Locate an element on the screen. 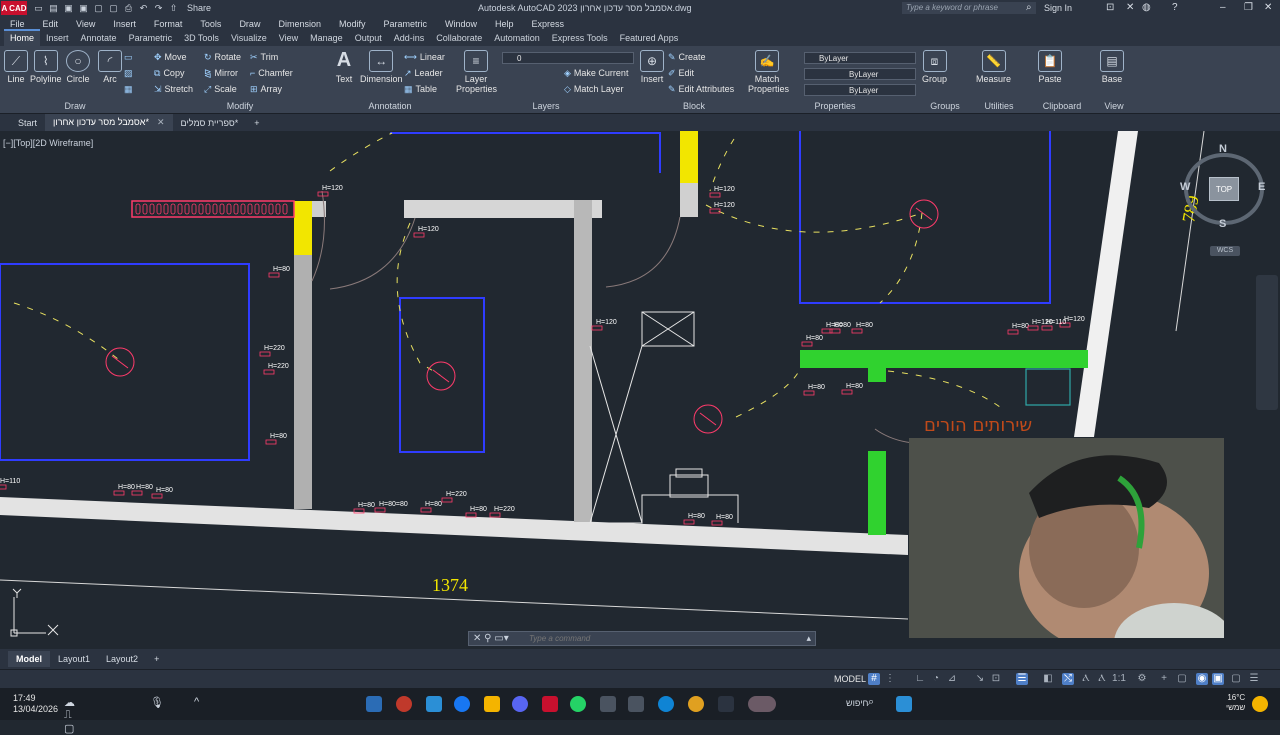 Image resolution: width=1280 pixels, height=735 pixels. line-button: ⟋ Line is located at coordinates (16, 67).